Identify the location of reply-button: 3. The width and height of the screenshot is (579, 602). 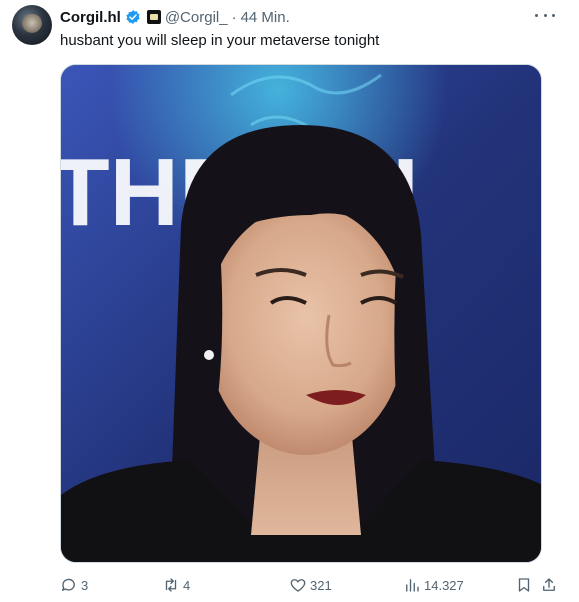
(74, 585).